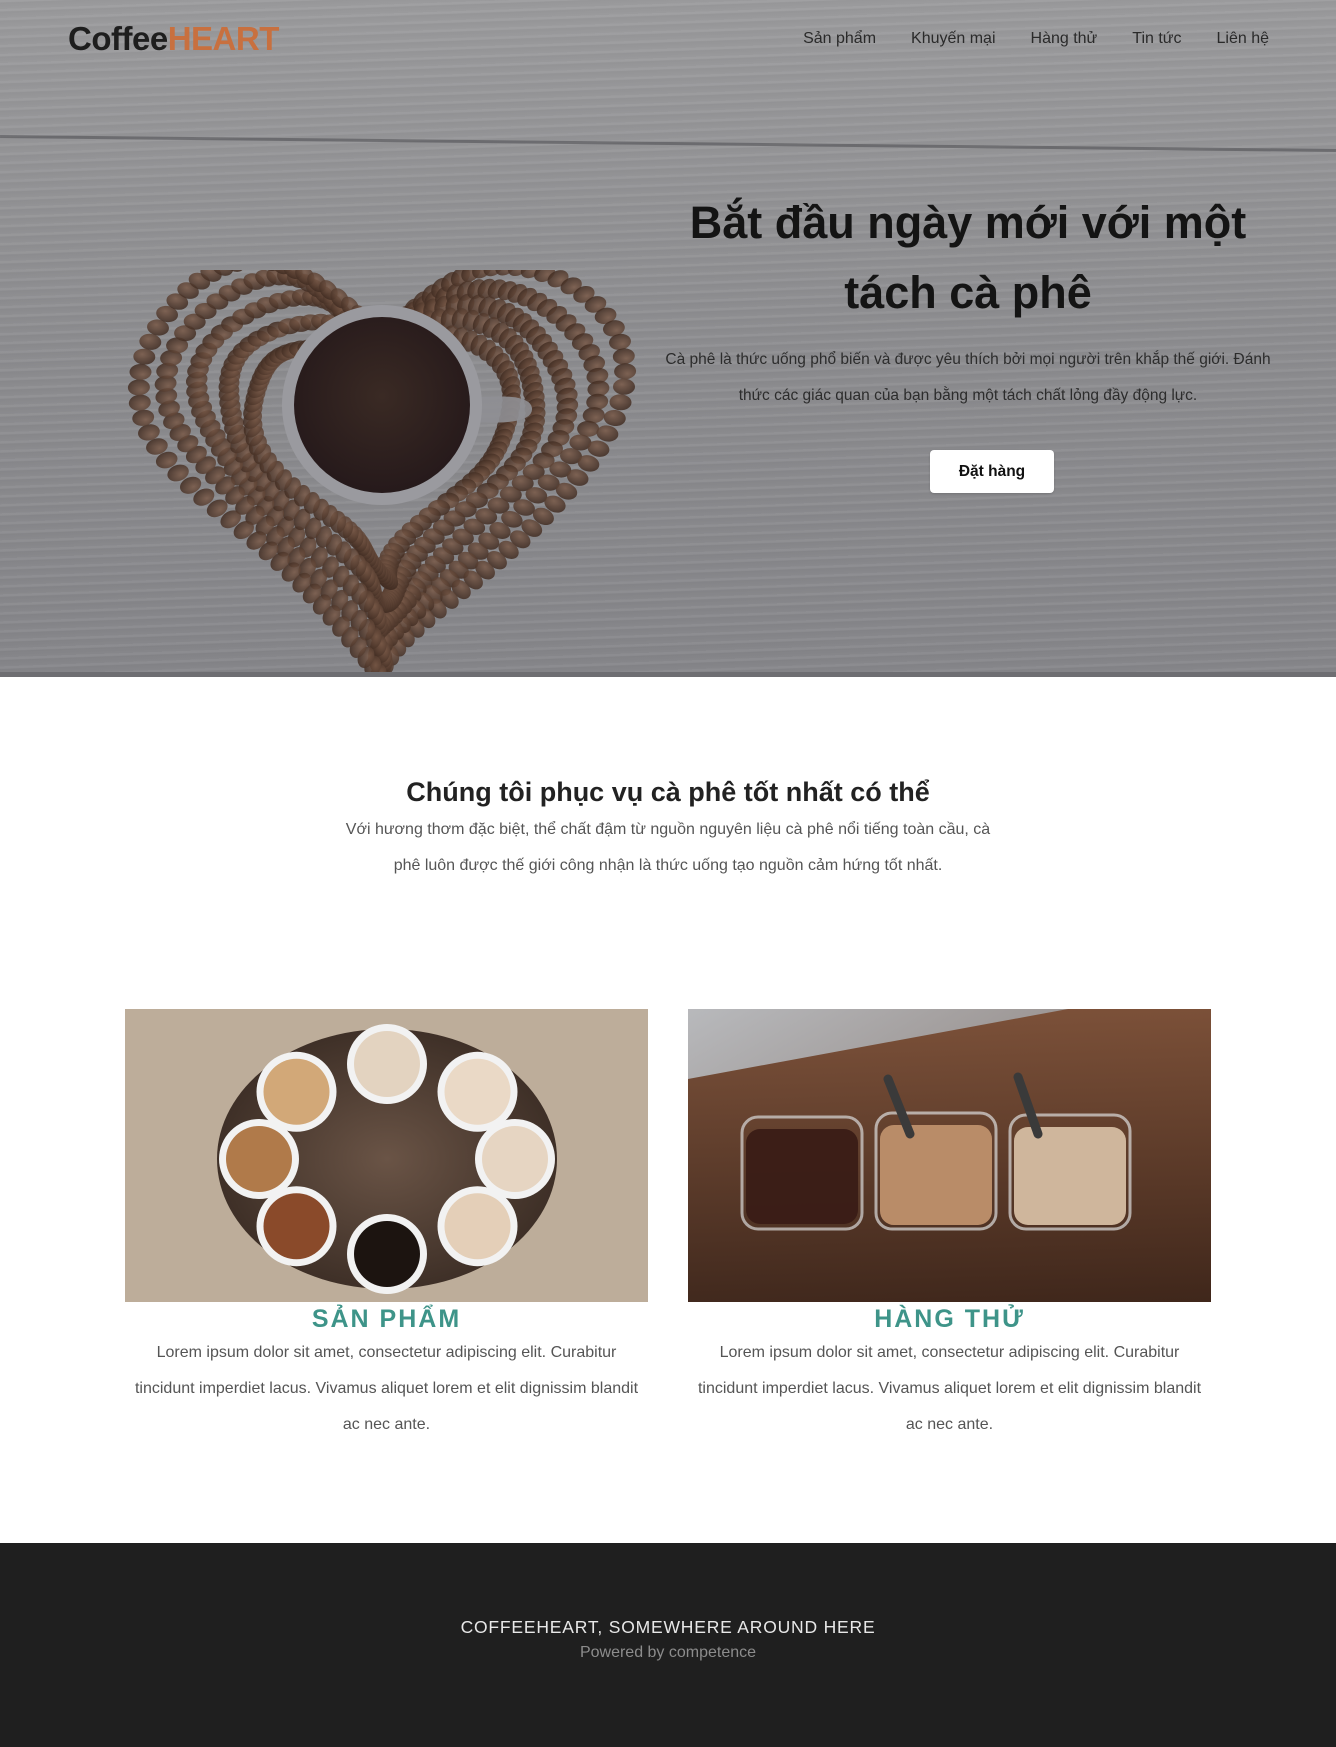 Image resolution: width=1336 pixels, height=1747 pixels. I want to click on logo-text-coffee: Coffee, so click(118, 38).